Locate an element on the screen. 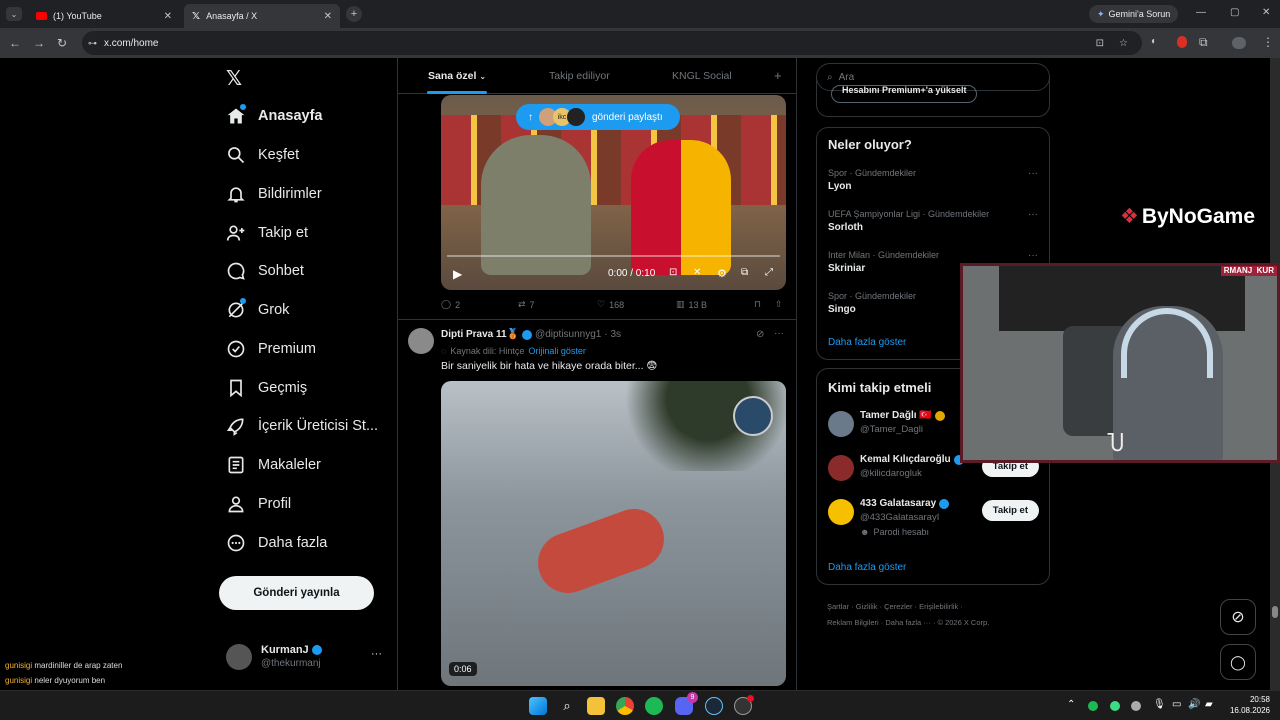 The height and width of the screenshot is (720, 1280). footer-link: Daha fazla ··· is located at coordinates (907, 622).